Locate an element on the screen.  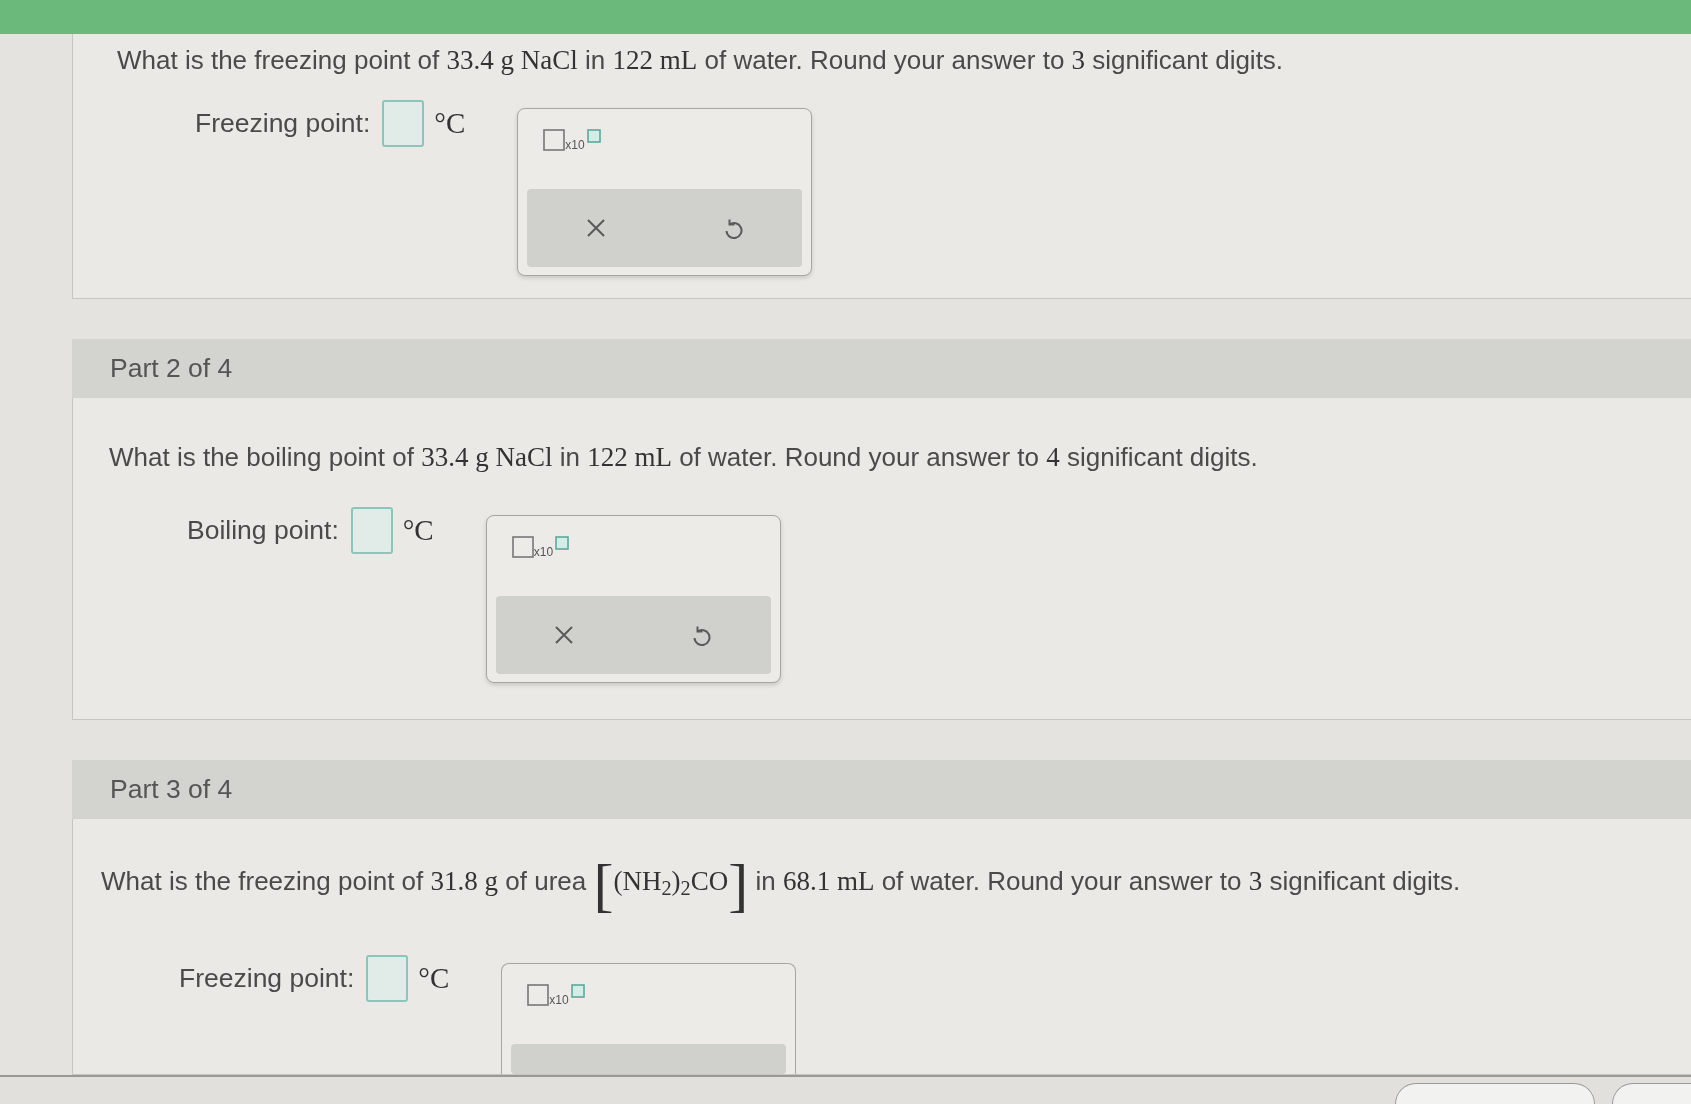
answer-label: Boiling point: is located at coordinates (263, 530).